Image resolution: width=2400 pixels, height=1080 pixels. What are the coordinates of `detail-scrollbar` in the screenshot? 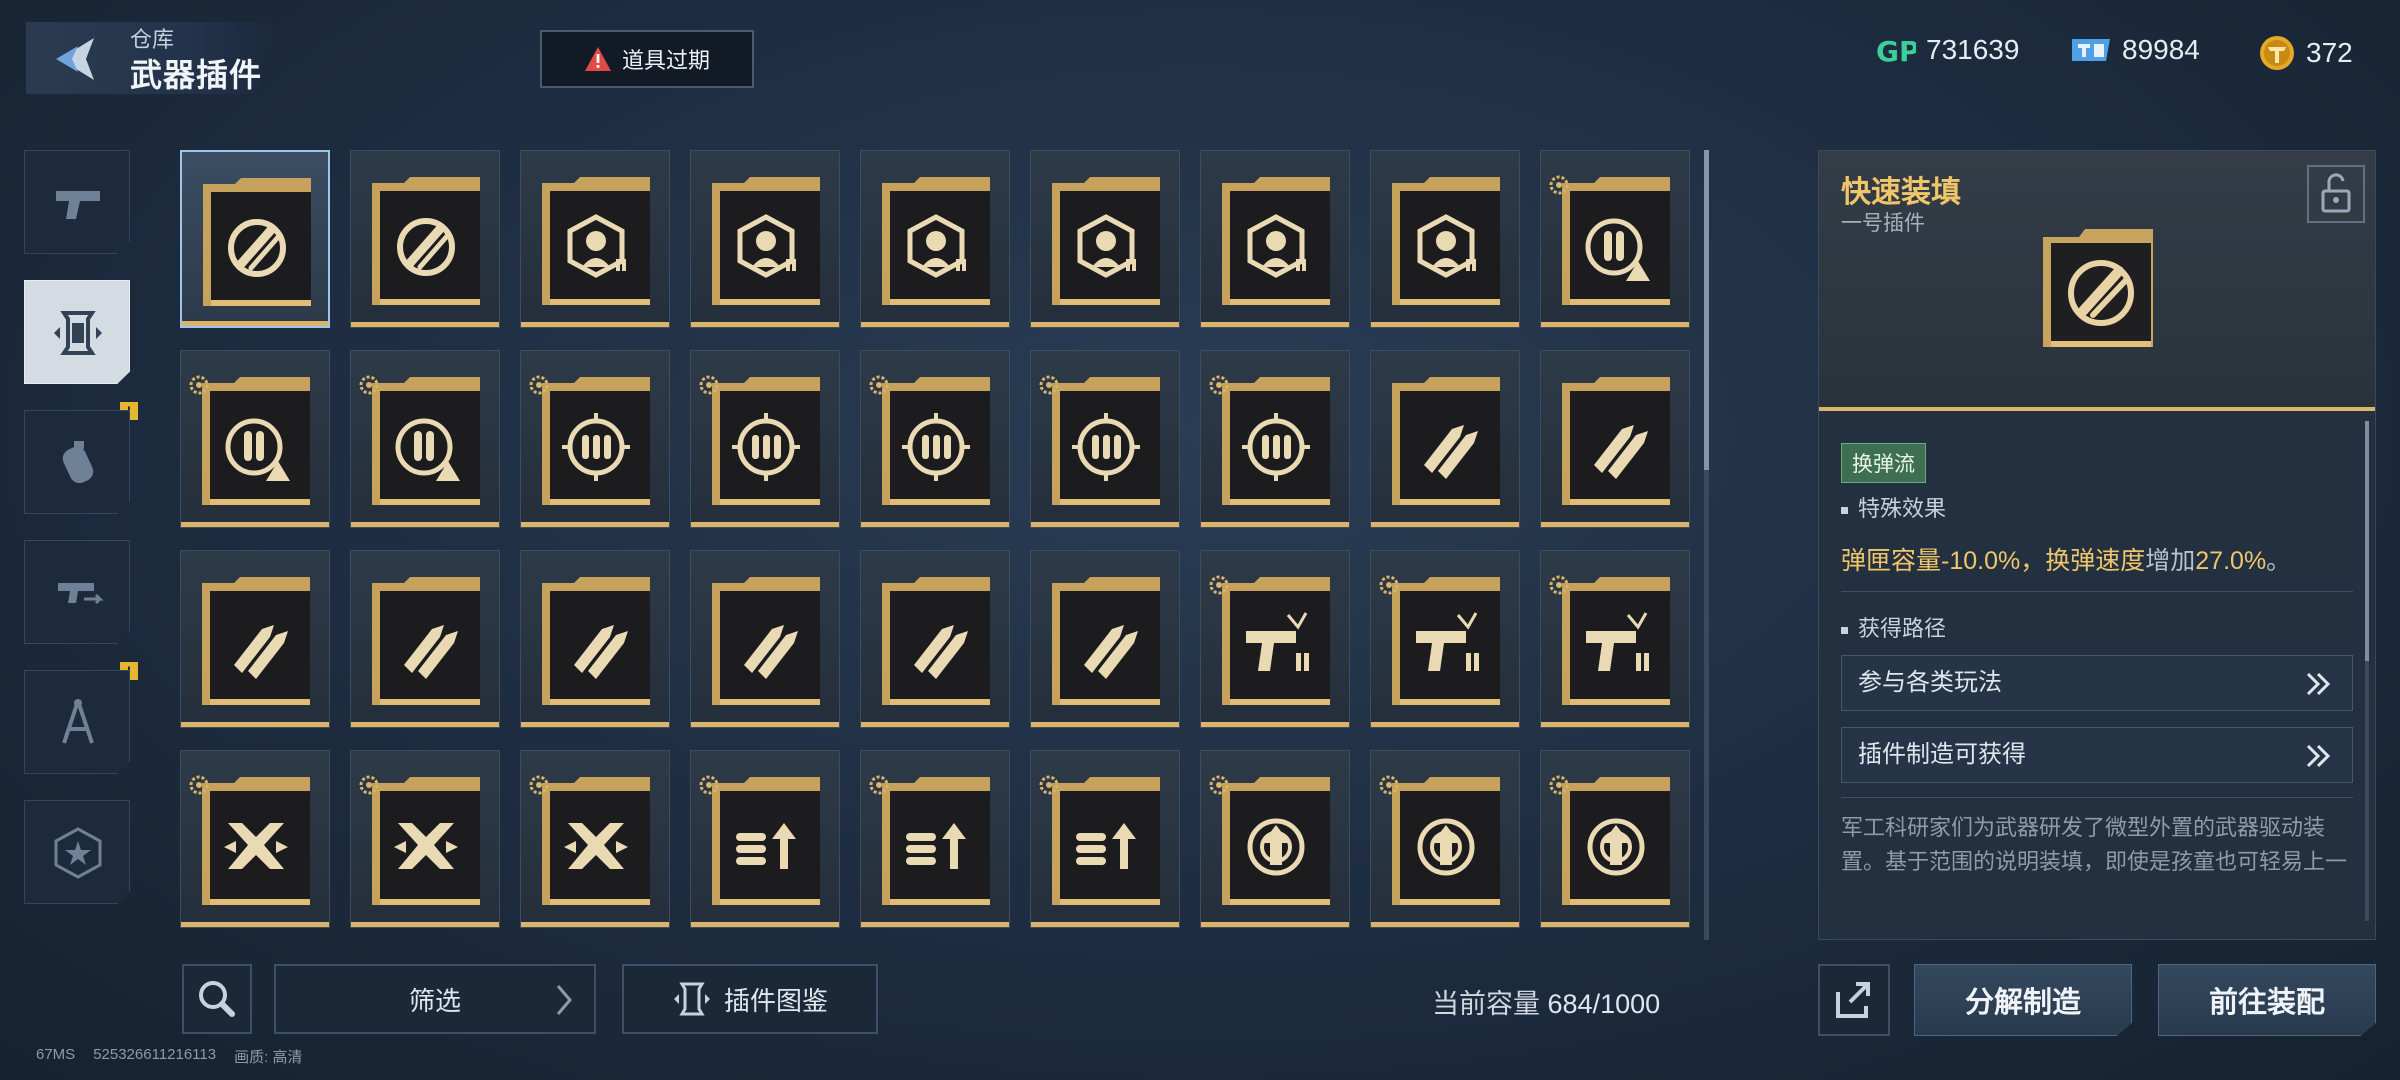 It's located at (2367, 671).